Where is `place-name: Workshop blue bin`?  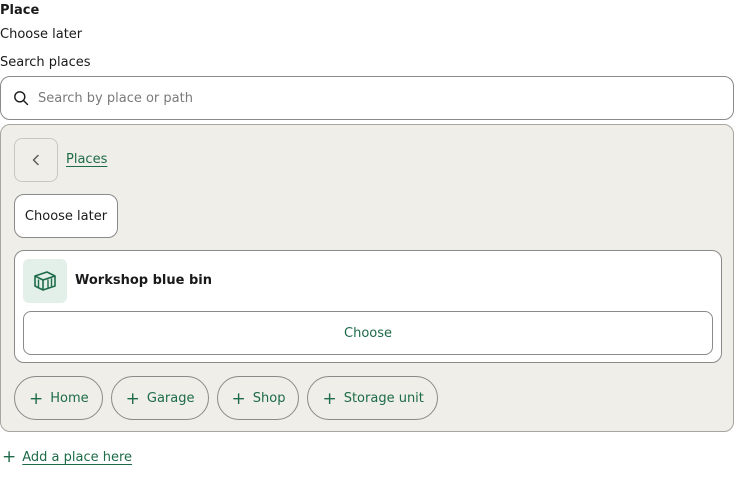
place-name: Workshop blue bin is located at coordinates (143, 280).